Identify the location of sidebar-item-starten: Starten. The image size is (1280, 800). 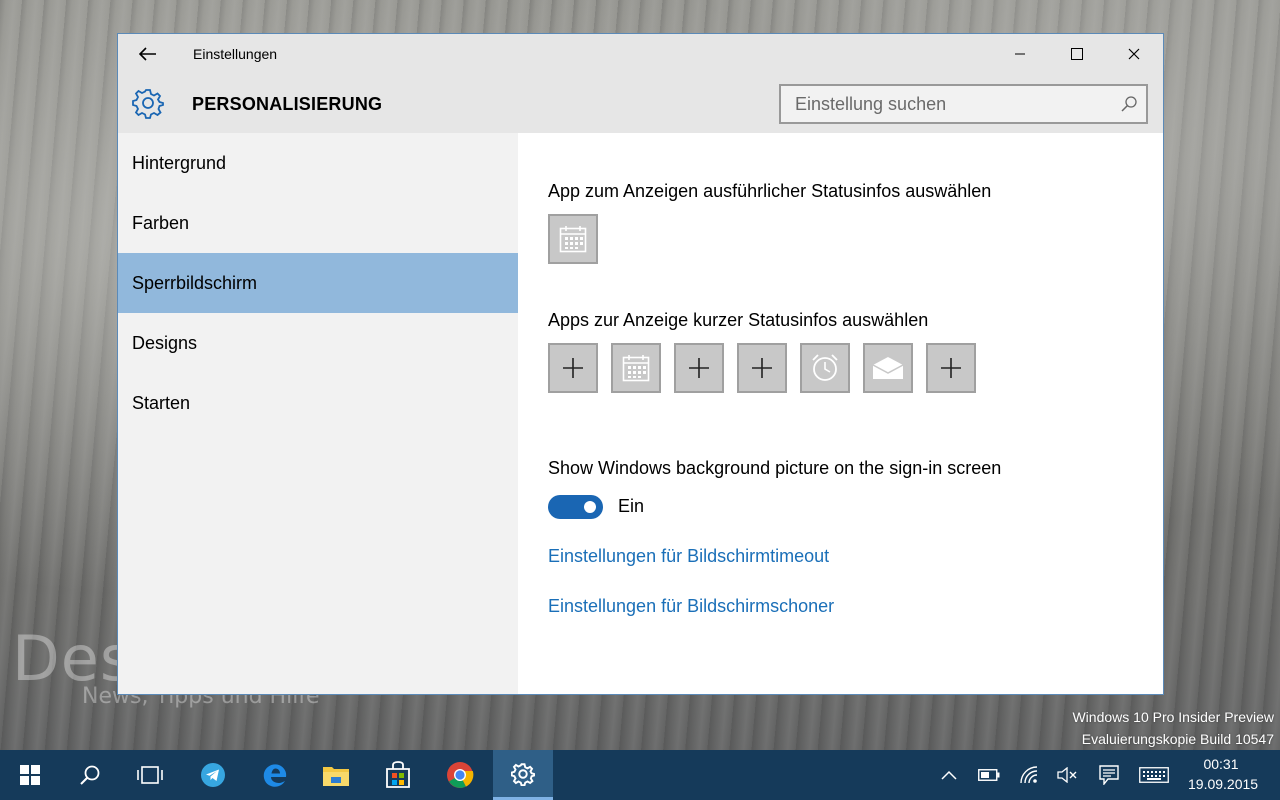
(318, 403).